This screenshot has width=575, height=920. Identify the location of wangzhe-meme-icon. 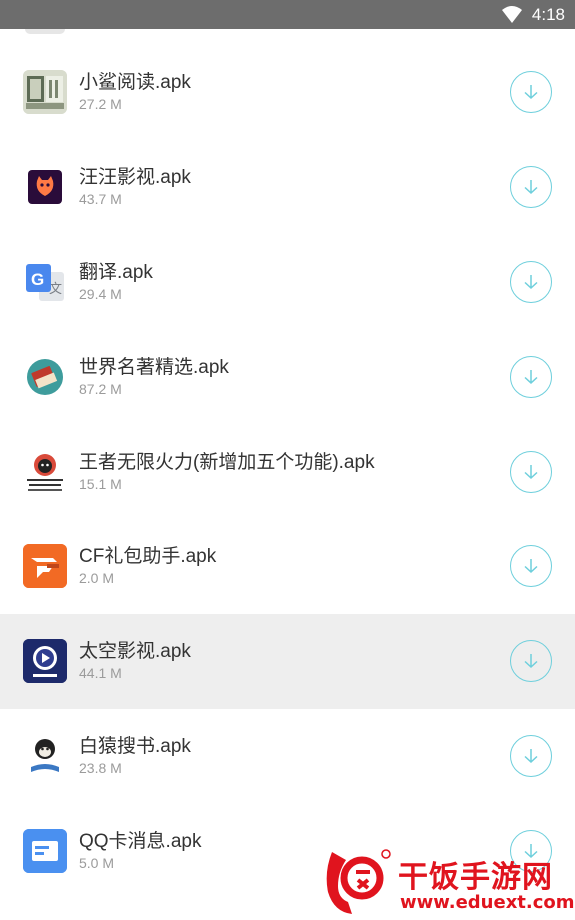
(45, 471).